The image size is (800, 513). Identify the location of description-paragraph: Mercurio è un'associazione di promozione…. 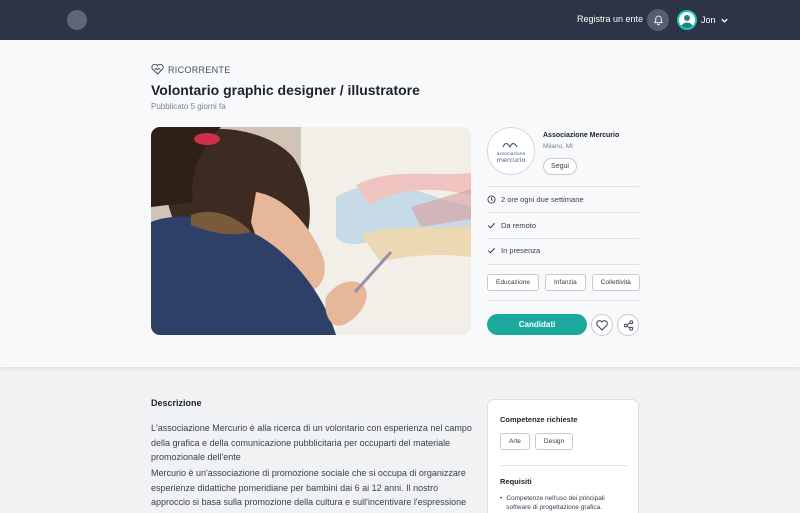
(309, 490).